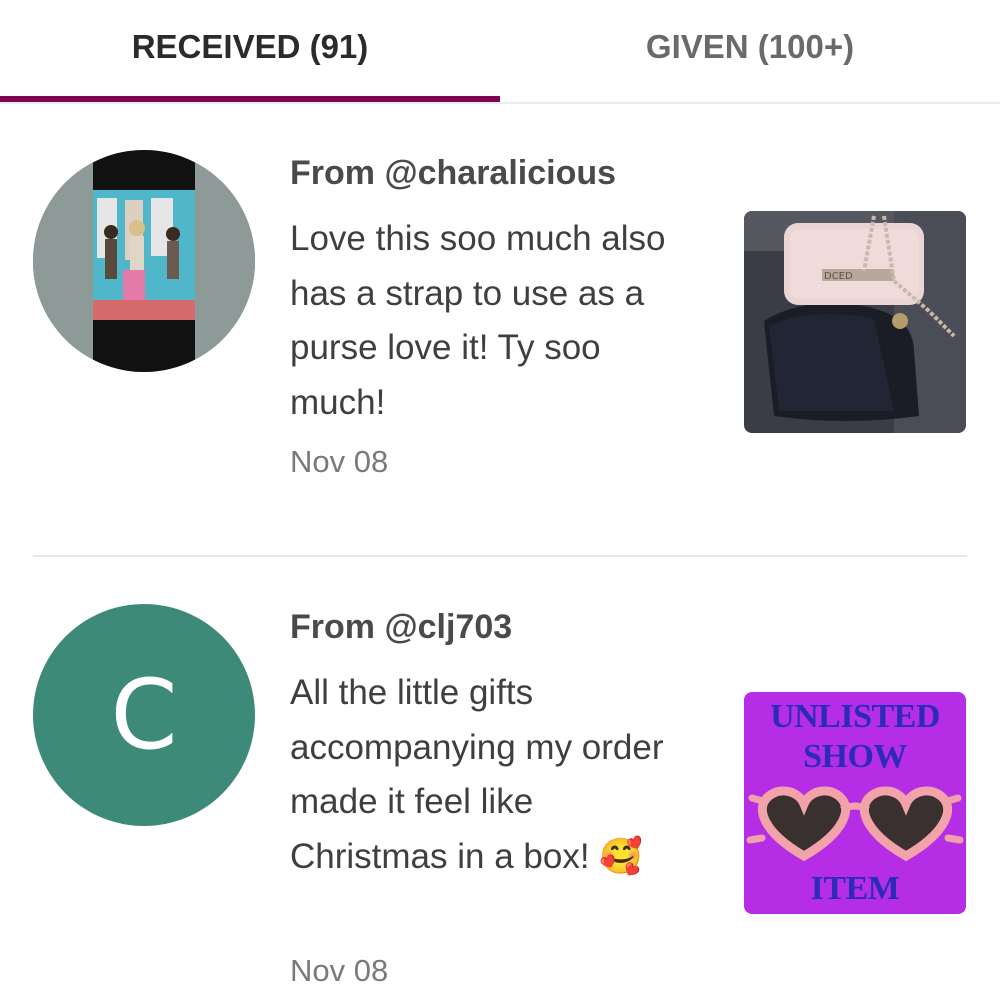  I want to click on review-author: From @clj703, so click(401, 627).